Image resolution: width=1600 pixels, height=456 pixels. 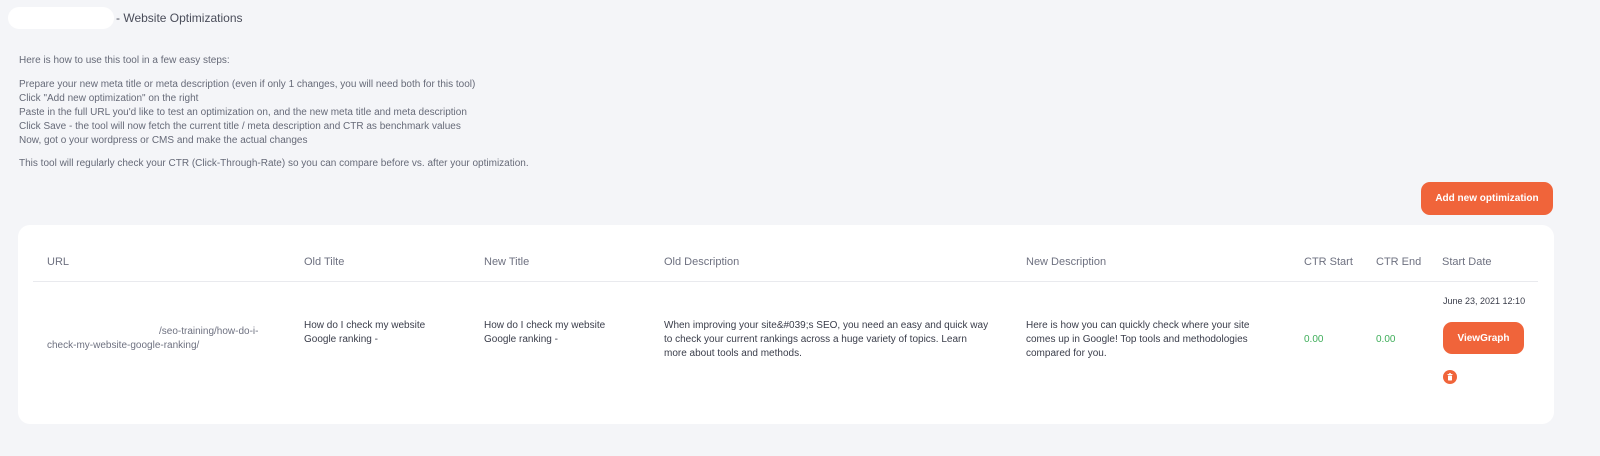 I want to click on ctr-start-value: 0.00, so click(x=1314, y=339).